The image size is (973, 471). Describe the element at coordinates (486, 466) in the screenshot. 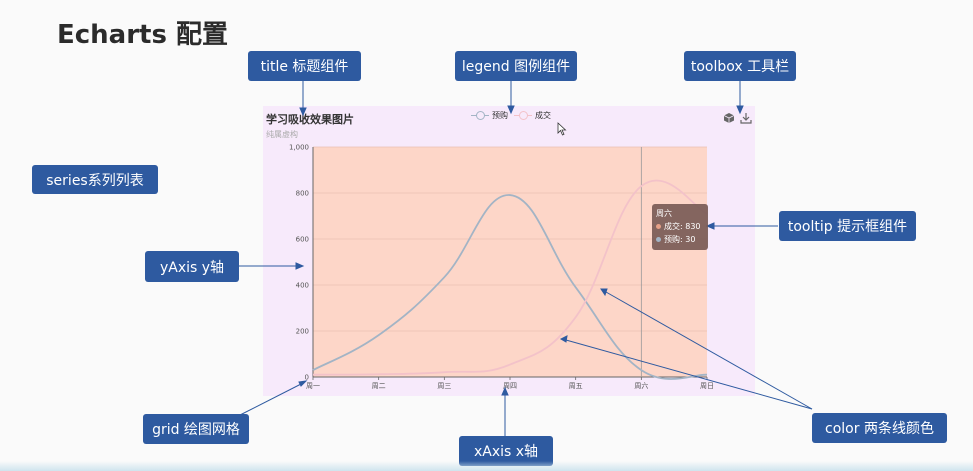

I see `bottom-wave-decoration` at that location.